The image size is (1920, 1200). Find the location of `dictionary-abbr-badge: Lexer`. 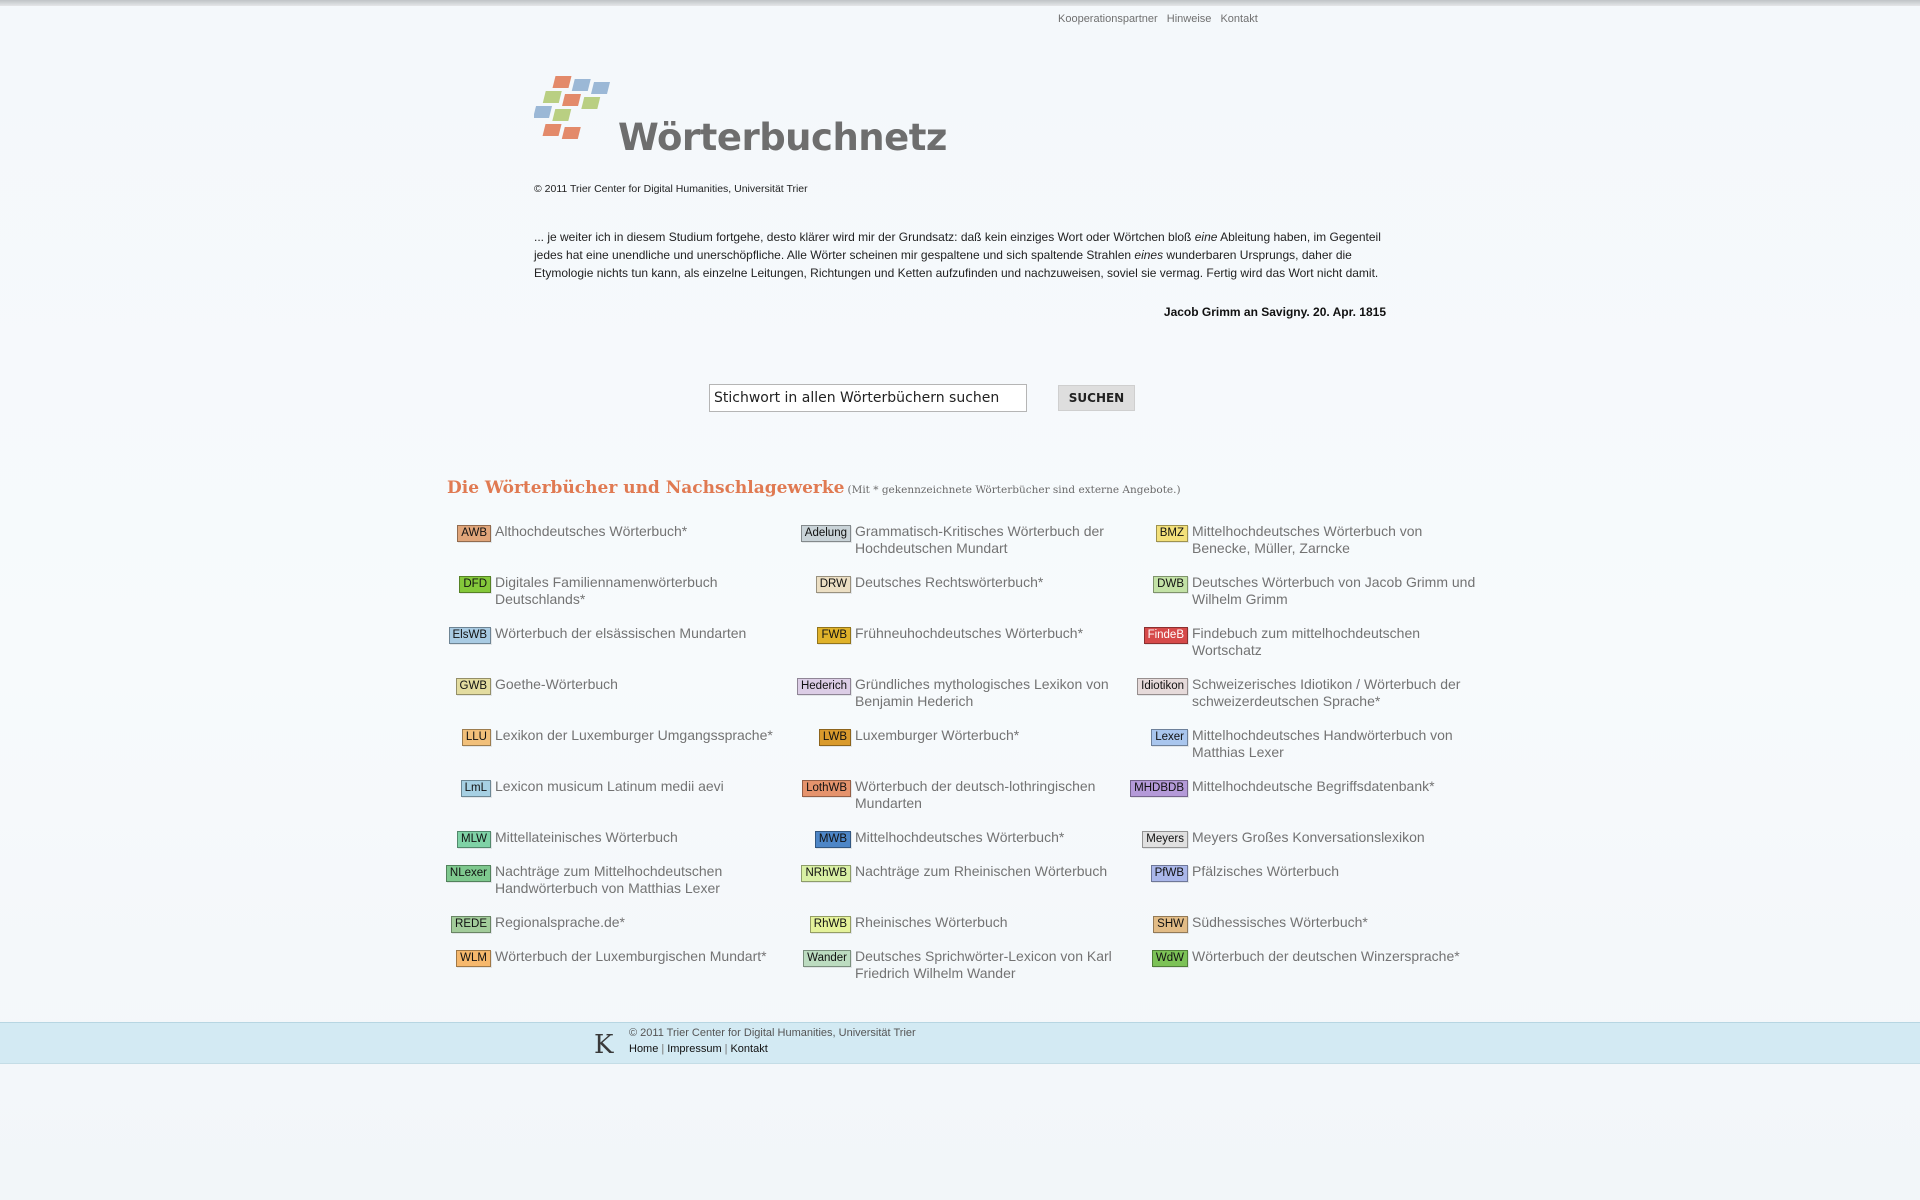

dictionary-abbr-badge: Lexer is located at coordinates (1169, 737).